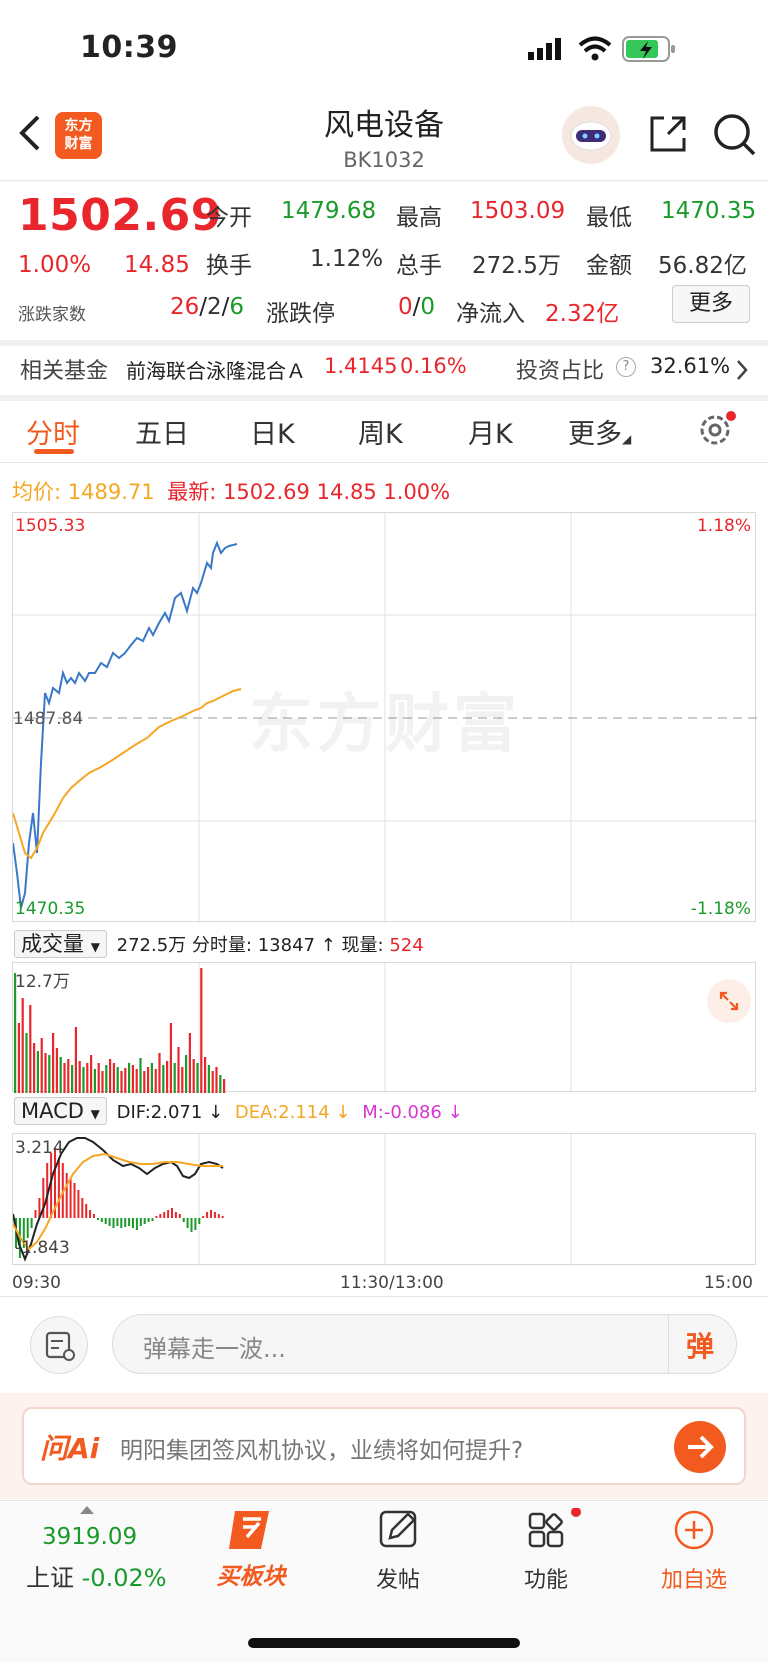  What do you see at coordinates (711, 304) in the screenshot?
I see `more-button: 更多` at bounding box center [711, 304].